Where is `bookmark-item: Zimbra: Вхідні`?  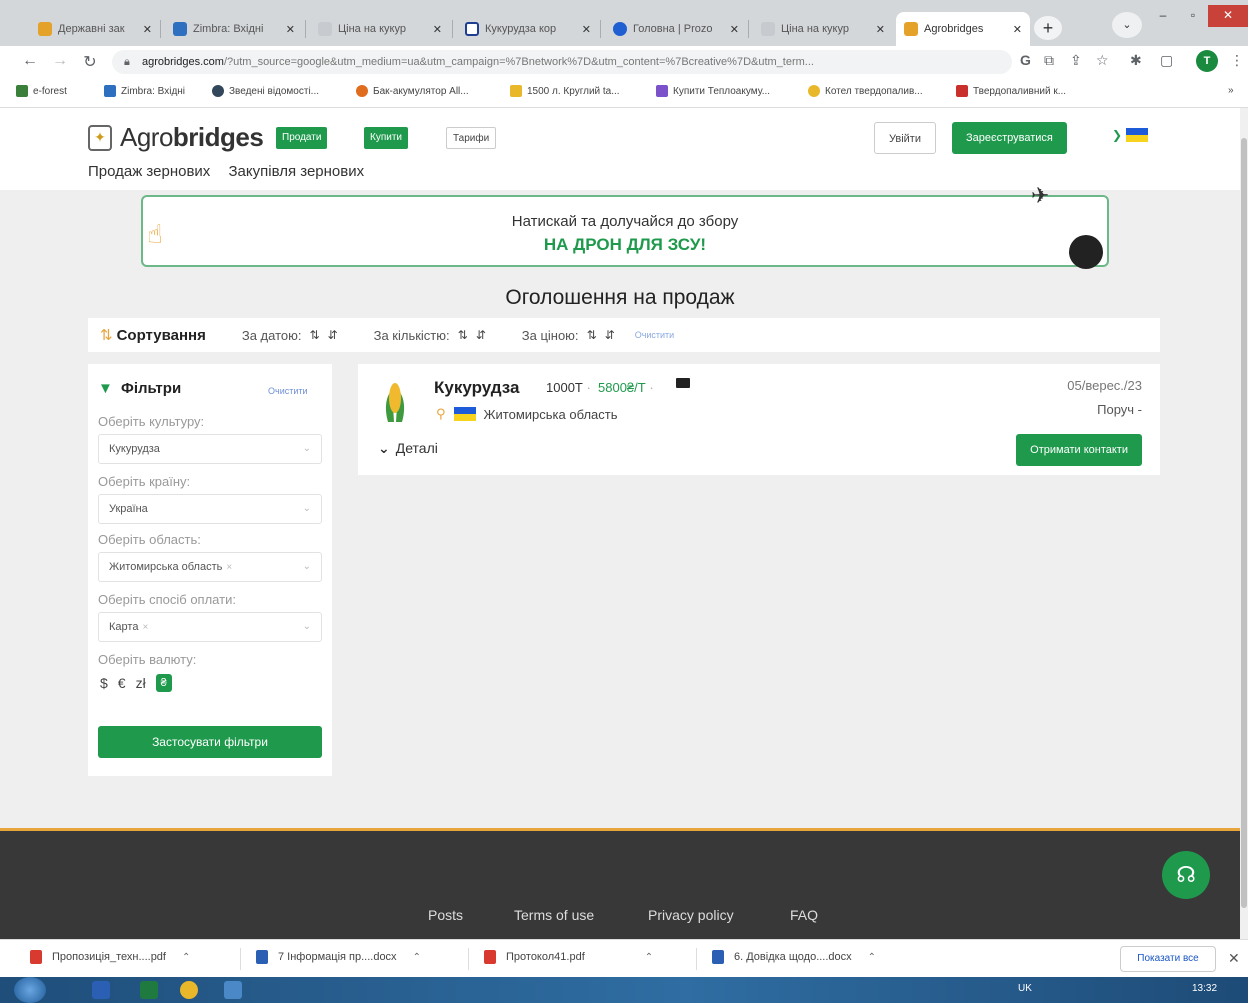 bookmark-item: Zimbra: Вхідні is located at coordinates (144, 91).